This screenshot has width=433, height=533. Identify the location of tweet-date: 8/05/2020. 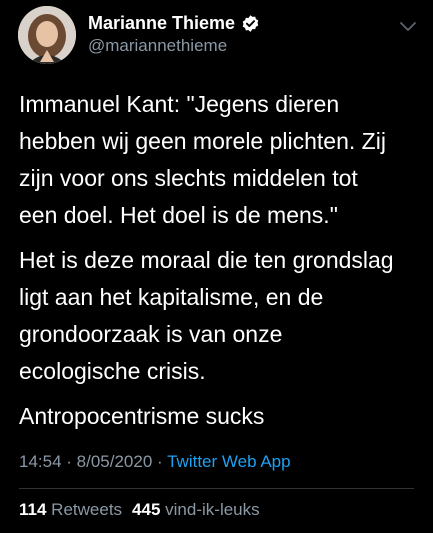
(115, 461).